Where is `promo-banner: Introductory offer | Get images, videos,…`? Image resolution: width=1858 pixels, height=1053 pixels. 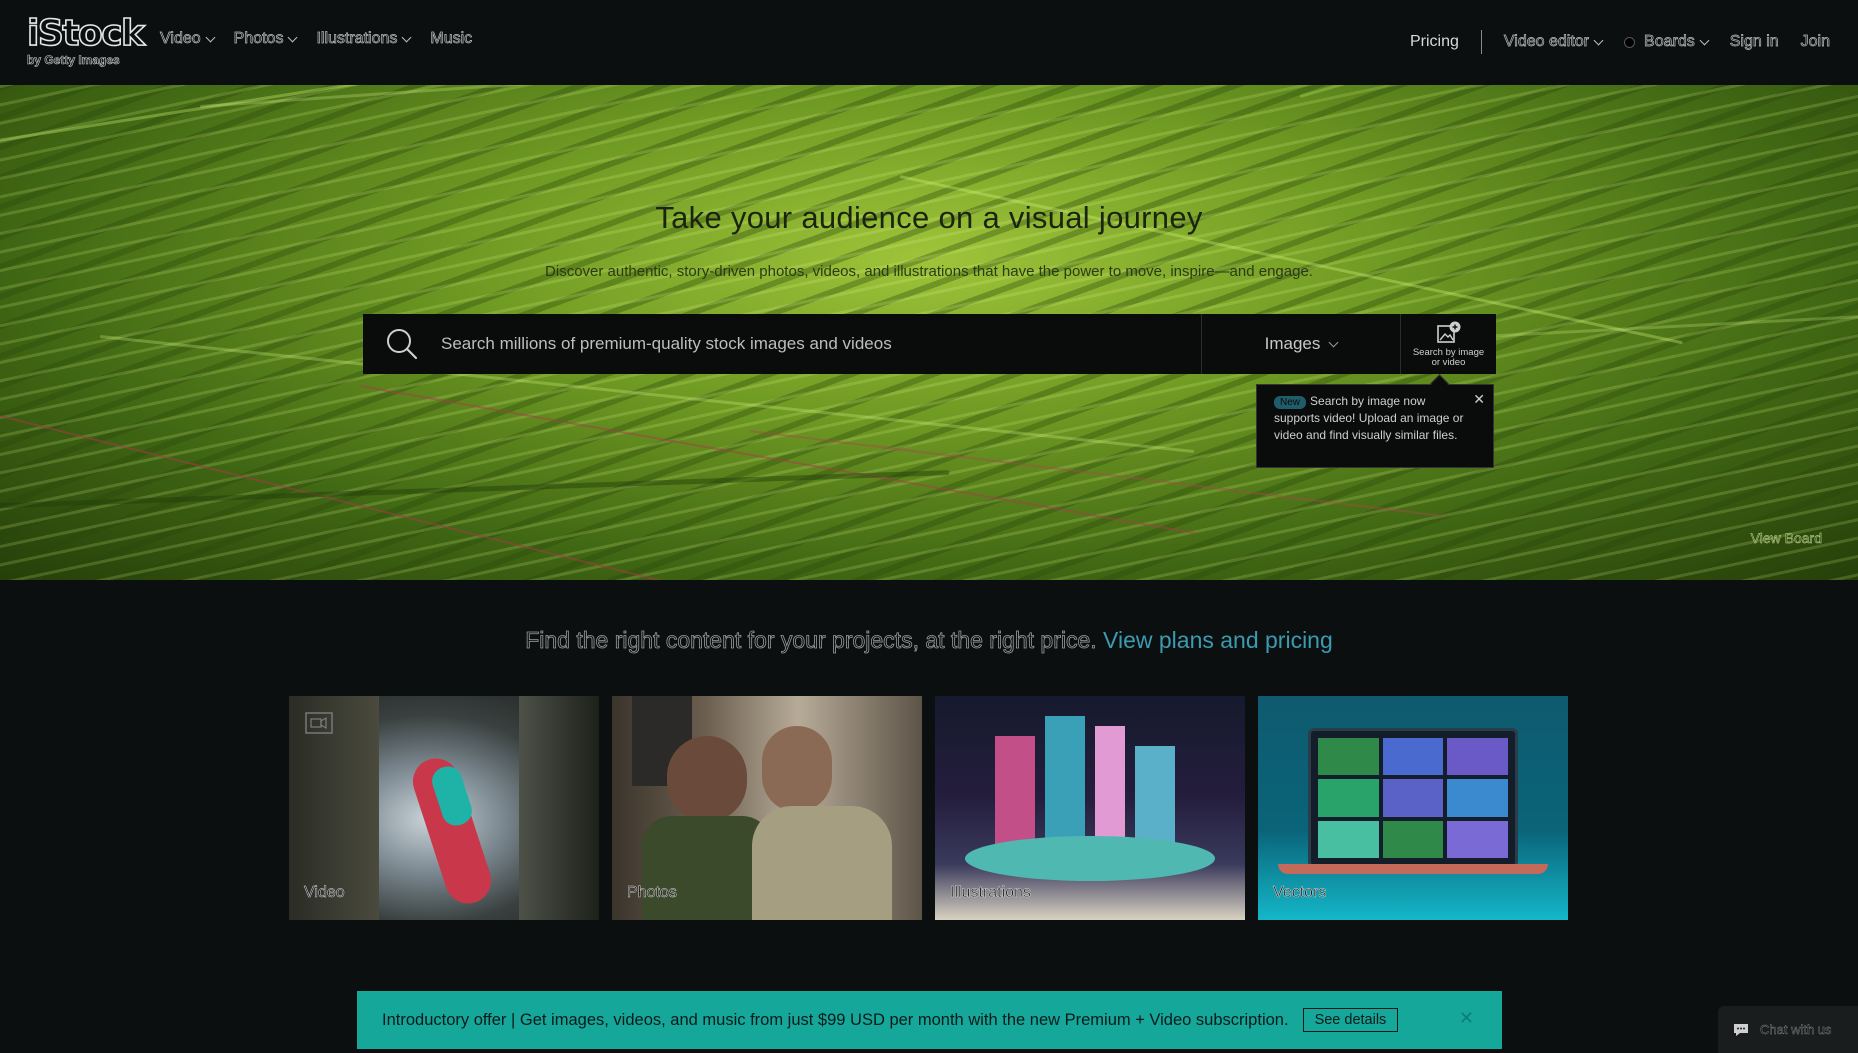 promo-banner: Introductory offer | Get images, videos,… is located at coordinates (929, 1020).